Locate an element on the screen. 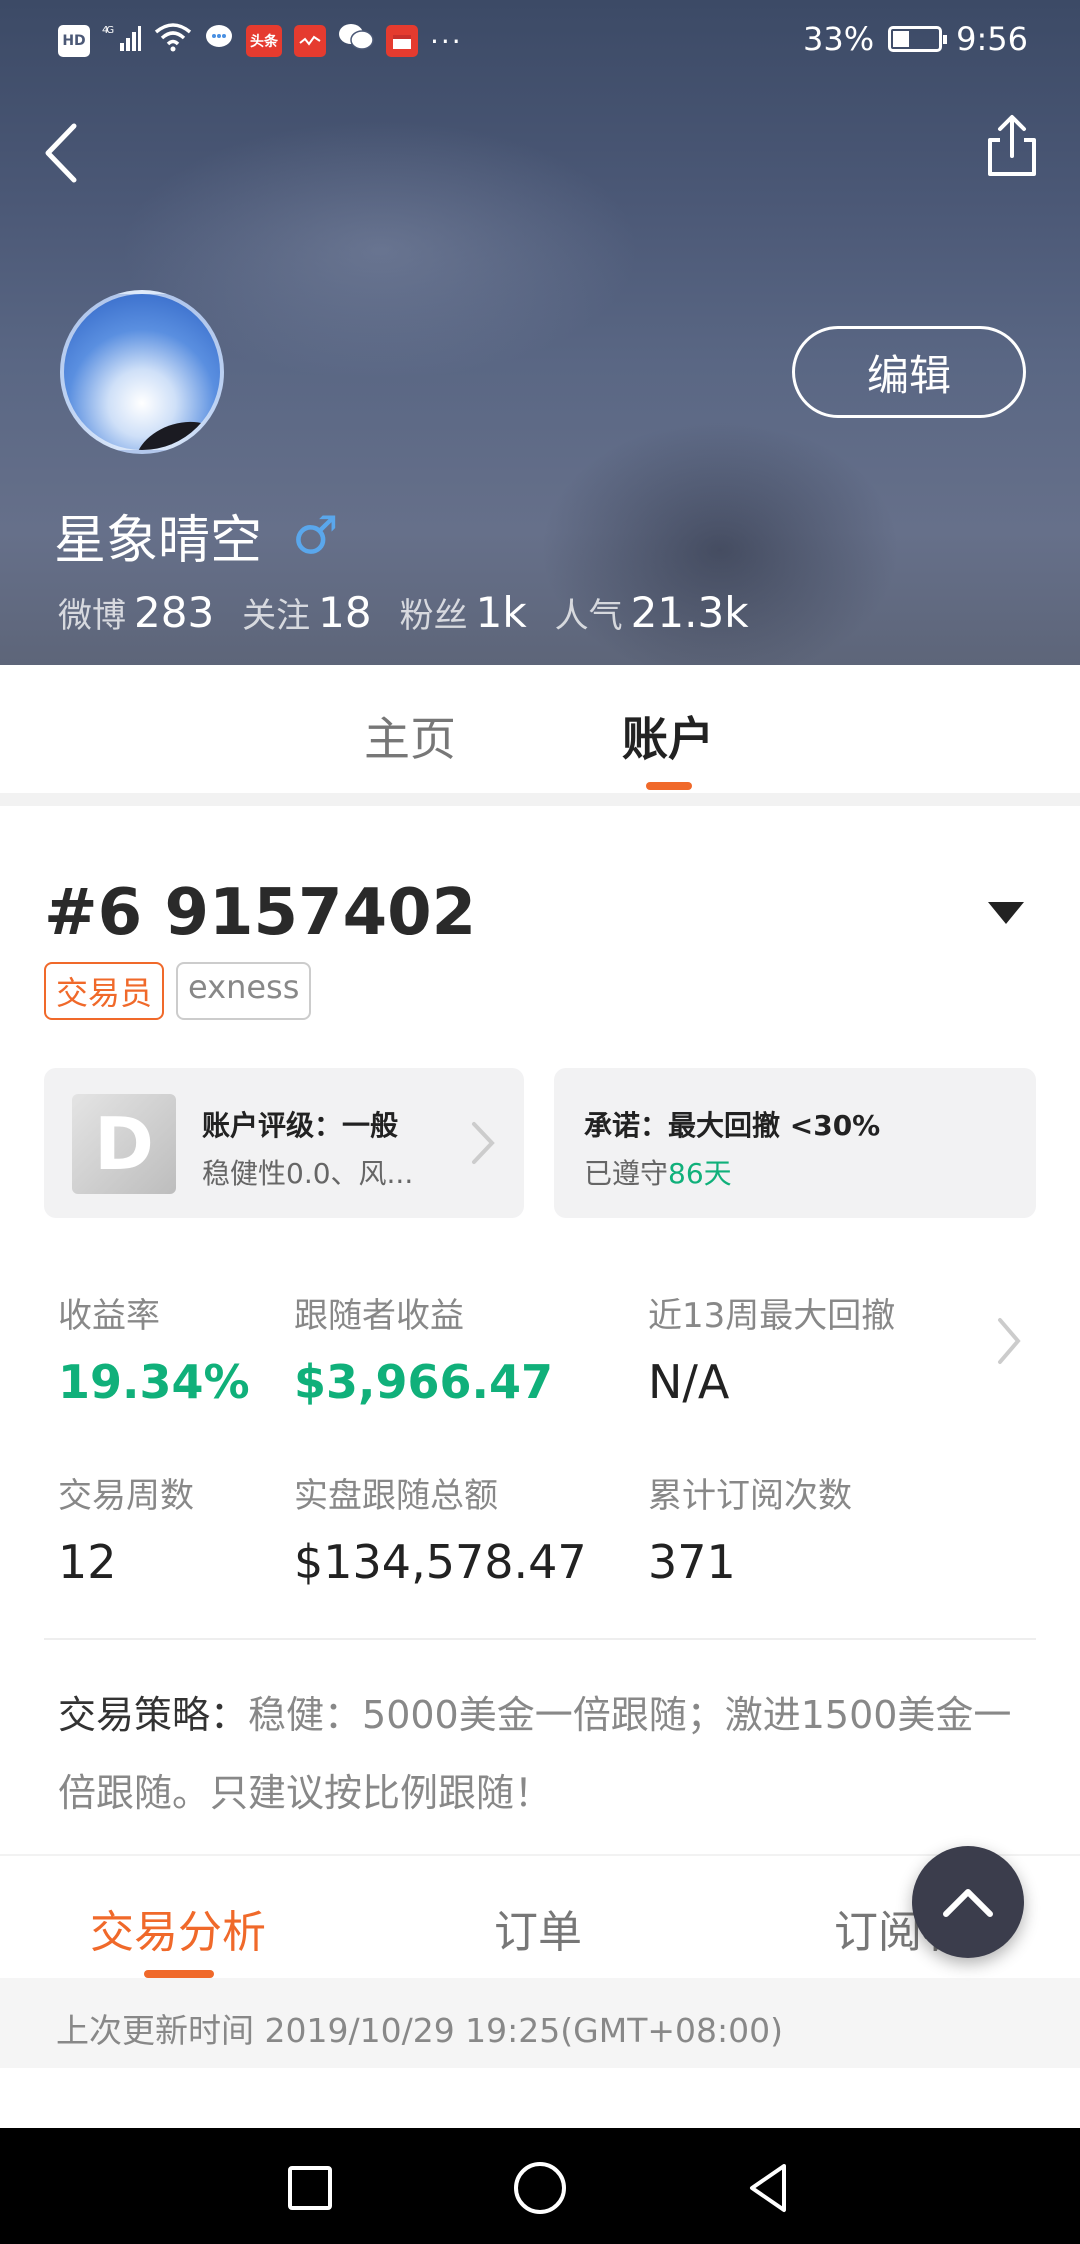 Image resolution: width=1080 pixels, height=2244 pixels. promise-box: 承诺：最大回撤 <30% 已遵守86天 is located at coordinates (795, 1143).